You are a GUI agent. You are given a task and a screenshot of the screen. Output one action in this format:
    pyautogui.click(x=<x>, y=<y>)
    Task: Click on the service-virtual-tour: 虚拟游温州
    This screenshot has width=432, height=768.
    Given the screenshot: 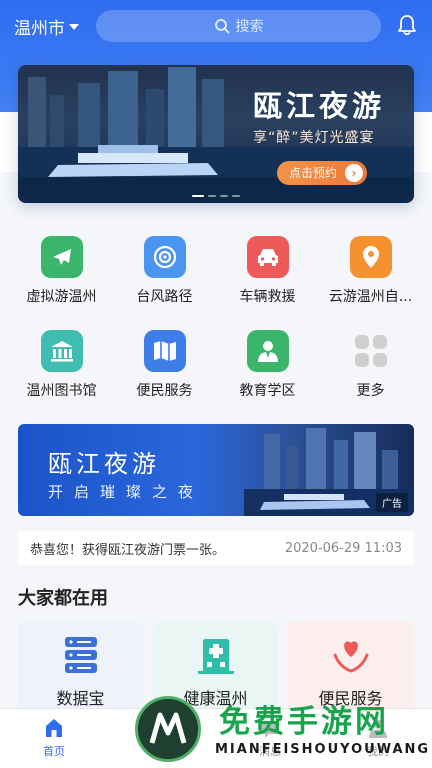 What is the action you would take?
    pyautogui.click(x=61, y=283)
    